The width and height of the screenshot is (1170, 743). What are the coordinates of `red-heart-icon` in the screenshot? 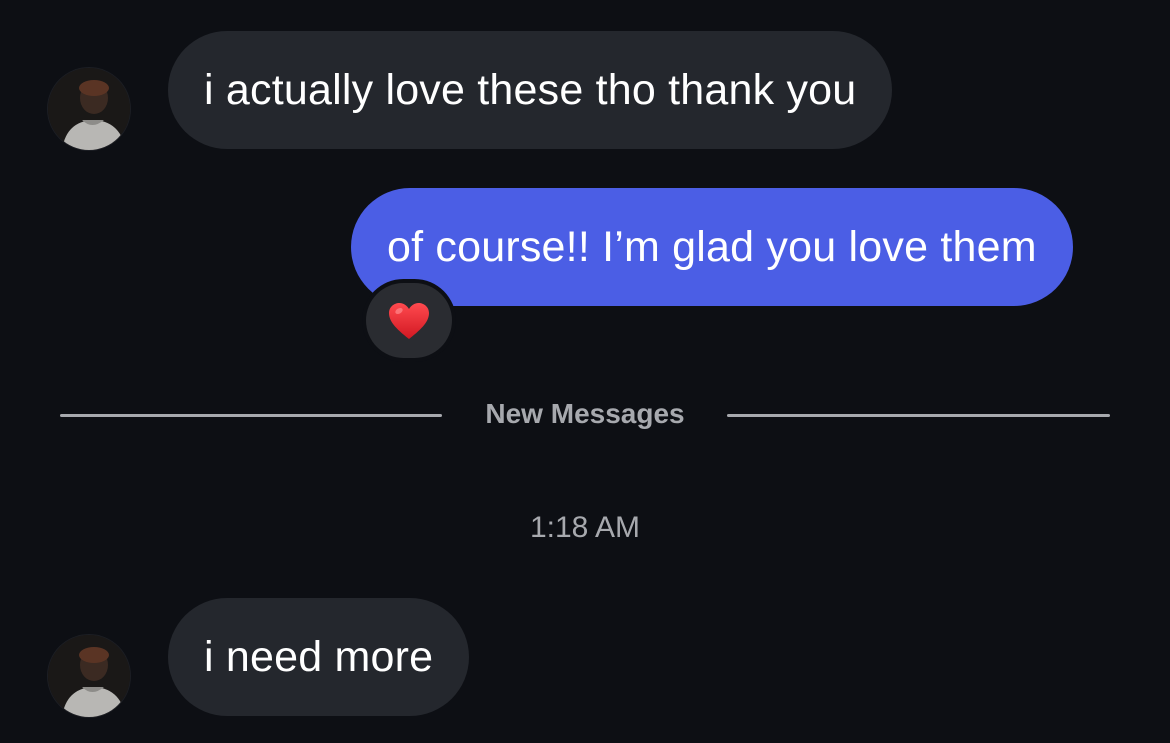 It's located at (409, 320).